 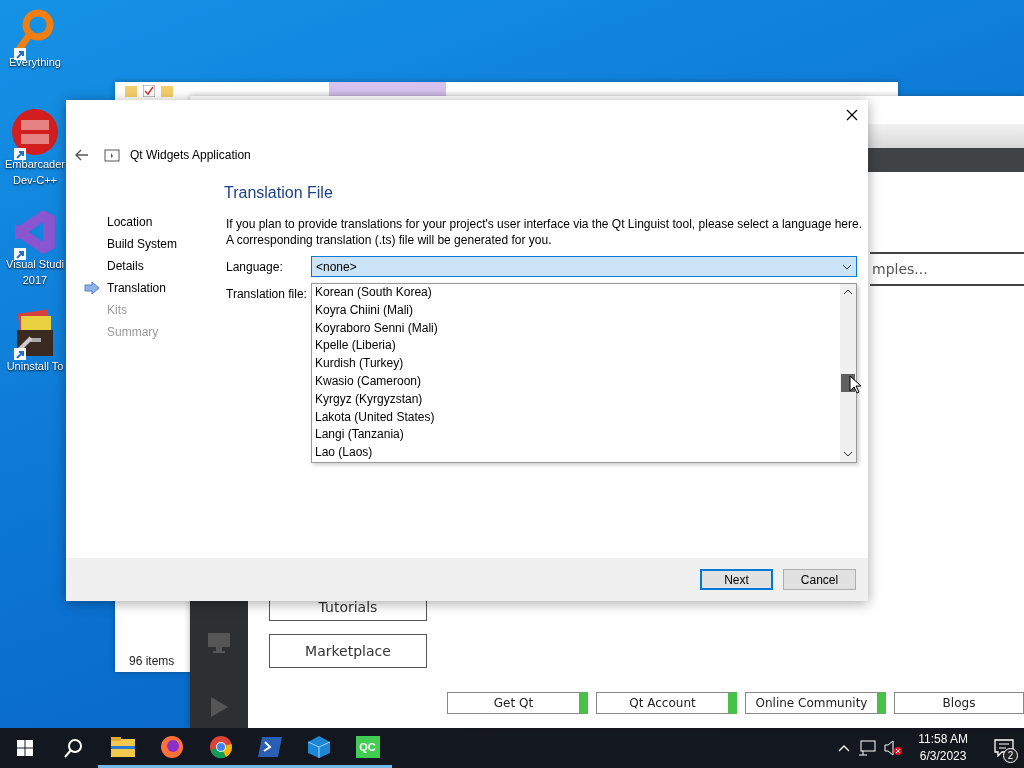 I want to click on item-count: 96 items, so click(x=152, y=661).